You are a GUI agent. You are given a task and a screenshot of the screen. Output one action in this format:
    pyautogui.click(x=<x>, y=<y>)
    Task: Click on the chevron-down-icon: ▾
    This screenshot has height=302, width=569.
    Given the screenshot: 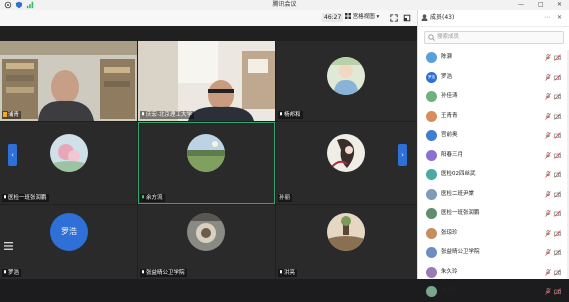 What is the action you would take?
    pyautogui.click(x=378, y=17)
    